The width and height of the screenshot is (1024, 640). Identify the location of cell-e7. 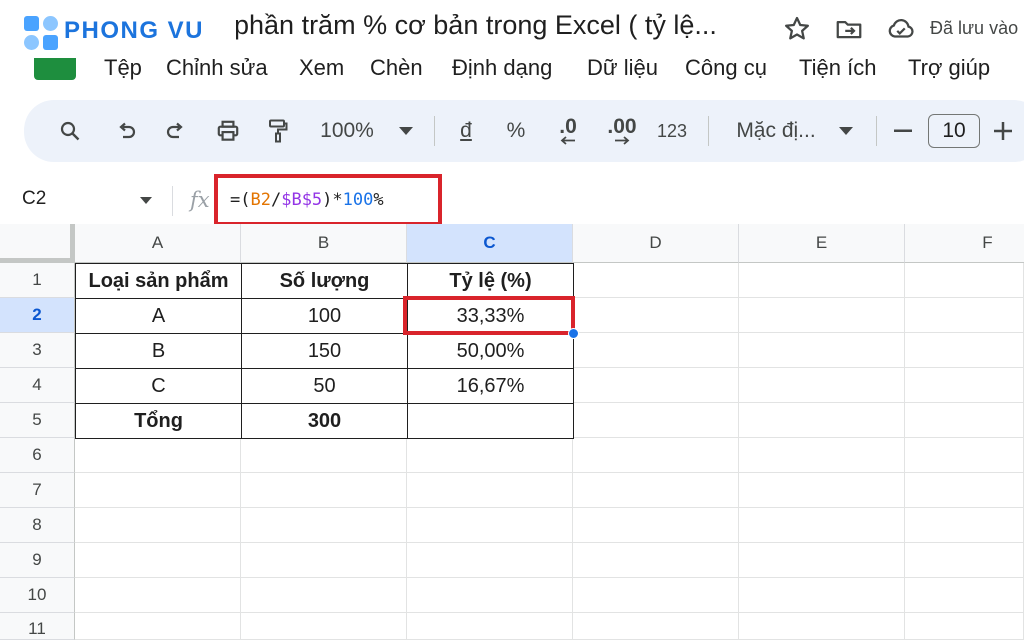
(822, 490).